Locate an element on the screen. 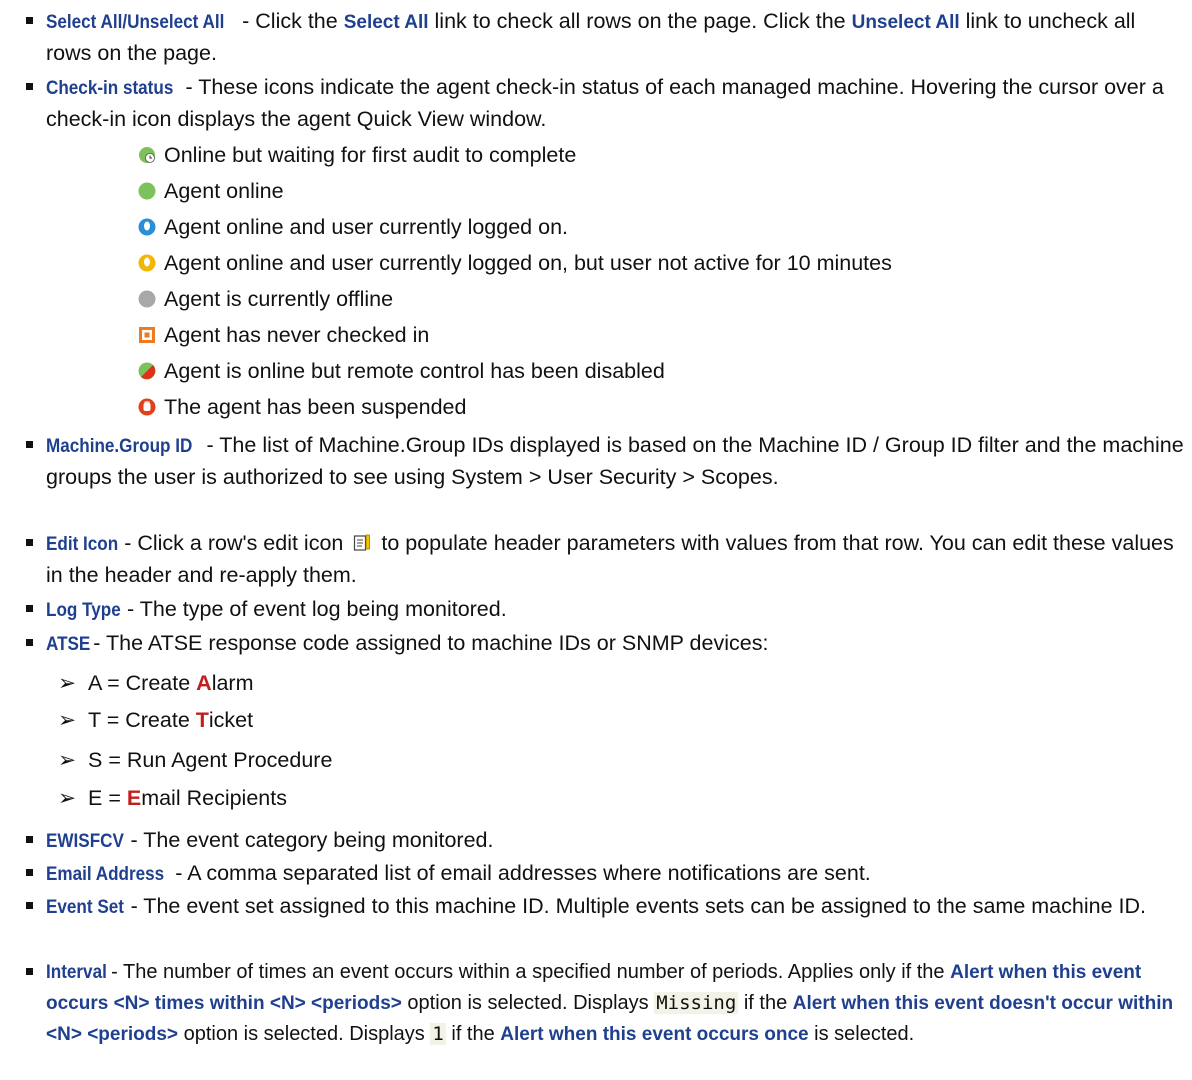 This screenshot has width=1192, height=1080. green-clock-icon is located at coordinates (147, 155).